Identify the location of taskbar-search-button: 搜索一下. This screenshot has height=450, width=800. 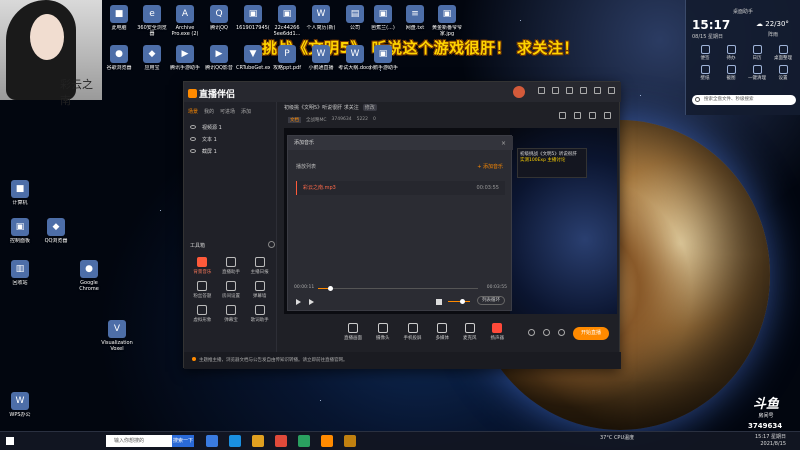
(183, 441).